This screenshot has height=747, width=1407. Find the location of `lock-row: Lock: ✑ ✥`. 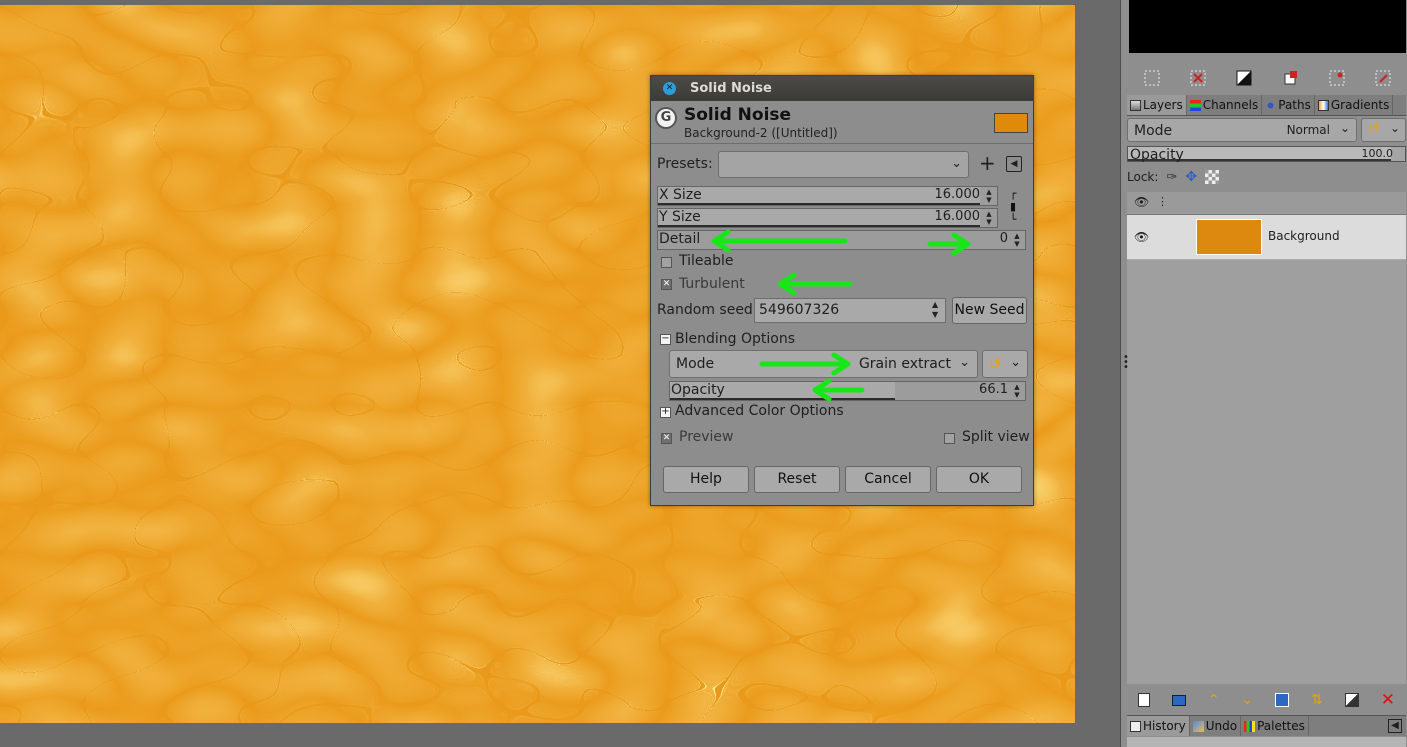

lock-row: Lock: ✑ ✥ is located at coordinates (1266, 177).